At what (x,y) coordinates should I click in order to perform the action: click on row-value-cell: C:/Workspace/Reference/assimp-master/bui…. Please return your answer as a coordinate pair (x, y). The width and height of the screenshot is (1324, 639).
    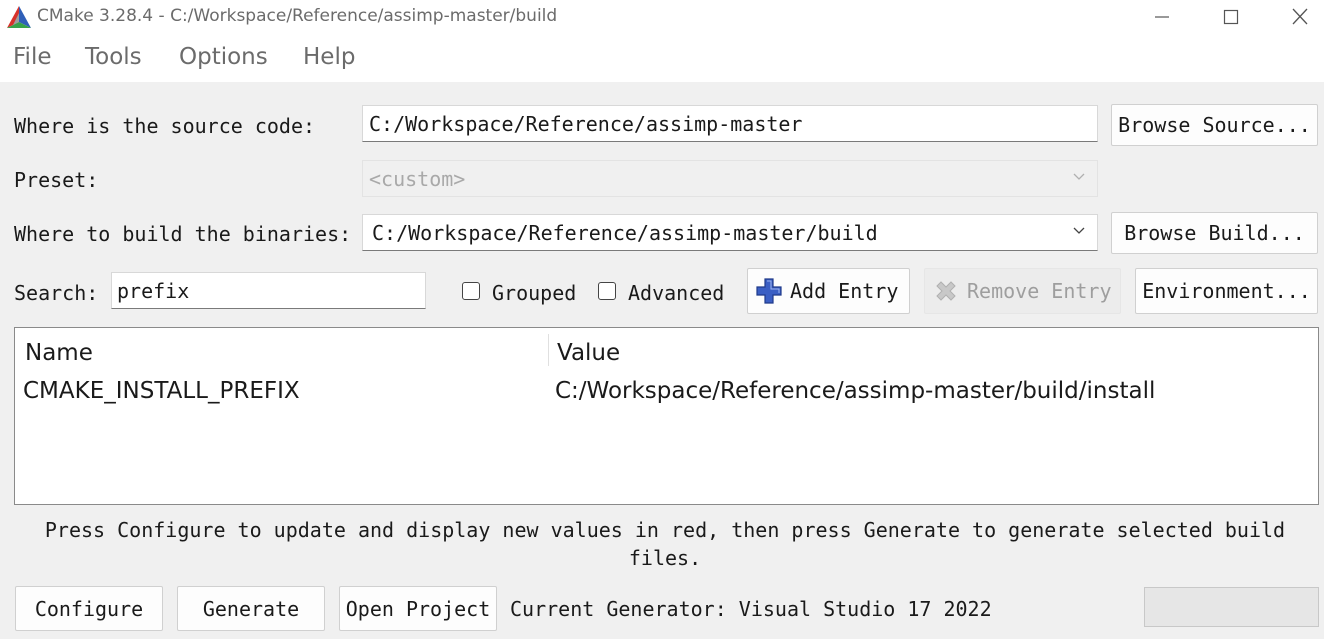
    Looking at the image, I should click on (855, 391).